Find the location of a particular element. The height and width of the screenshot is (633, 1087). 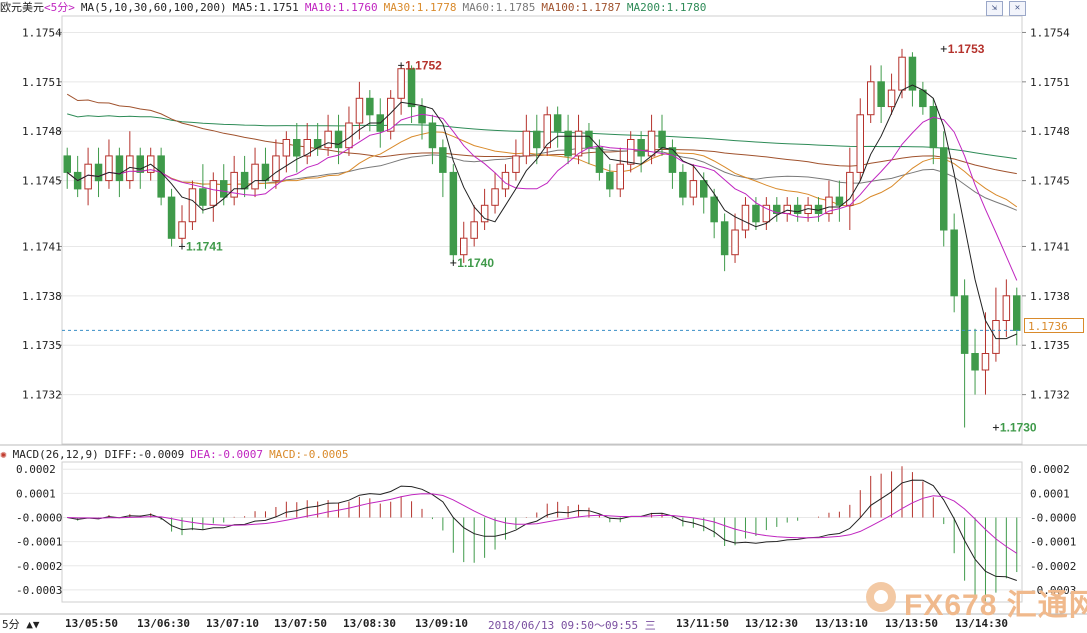

macd-tick-label-right: -0.0000 is located at coordinates (1053, 518).